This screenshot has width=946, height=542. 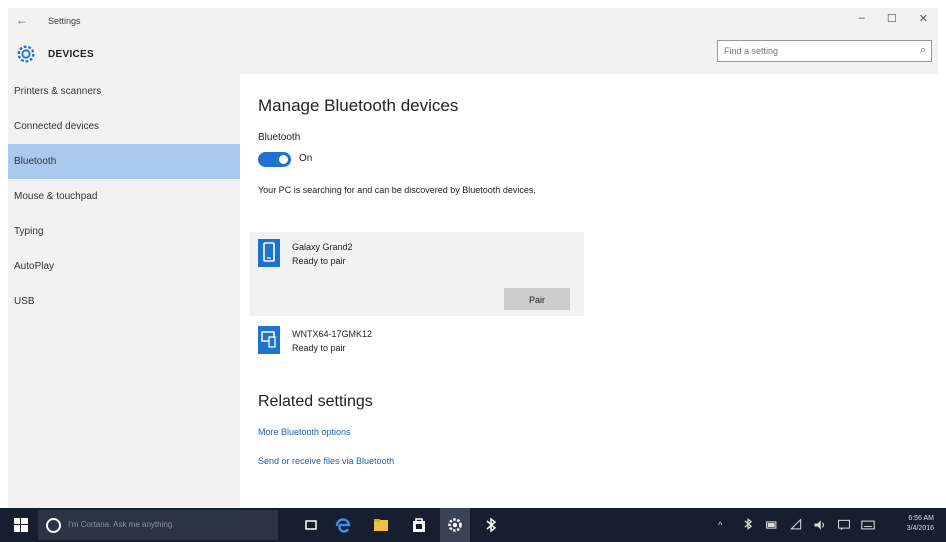 I want to click on content-title: Manage Bluetooth devices, so click(x=358, y=105).